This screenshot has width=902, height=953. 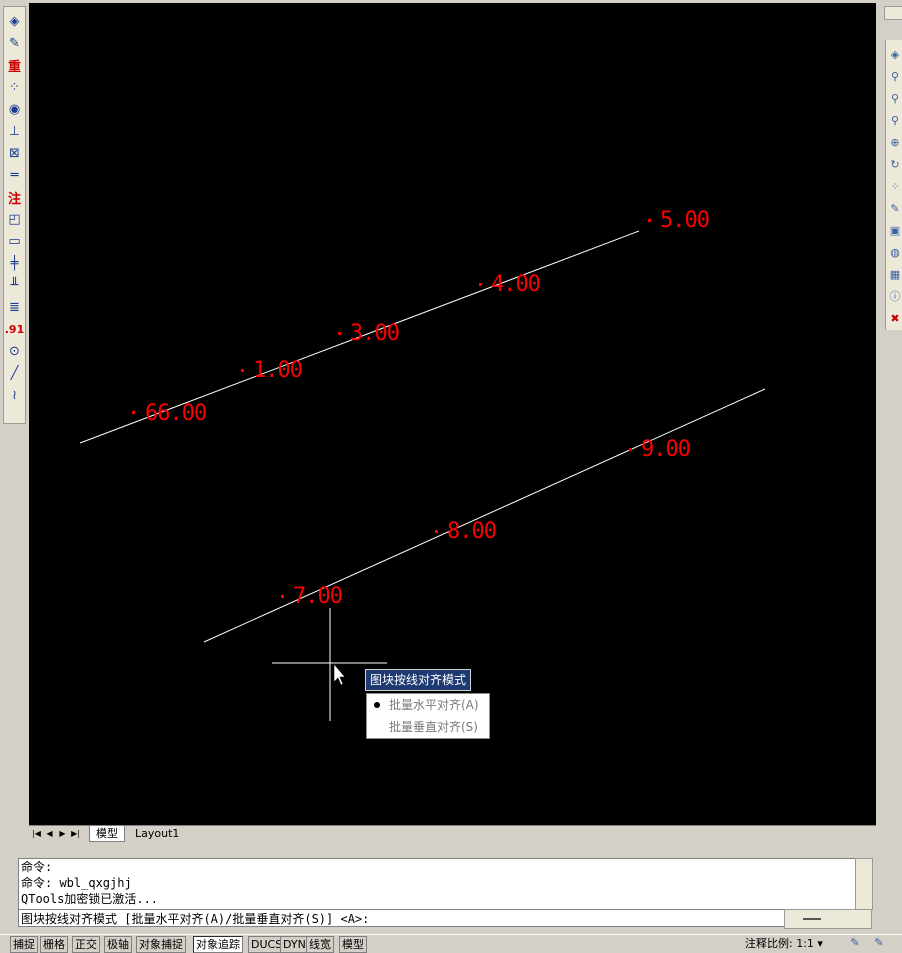 What do you see at coordinates (353, 944) in the screenshot?
I see `status-toggle-9: 模型` at bounding box center [353, 944].